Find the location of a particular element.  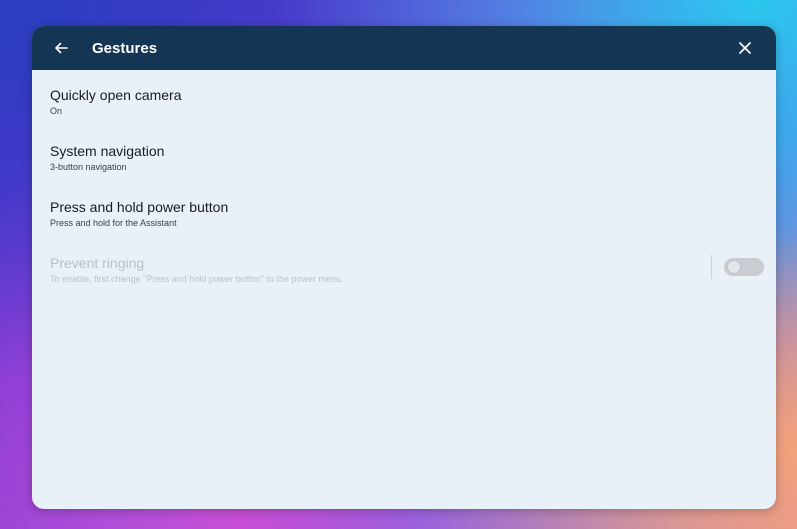

item-title: Prevent ringing is located at coordinates (97, 263).